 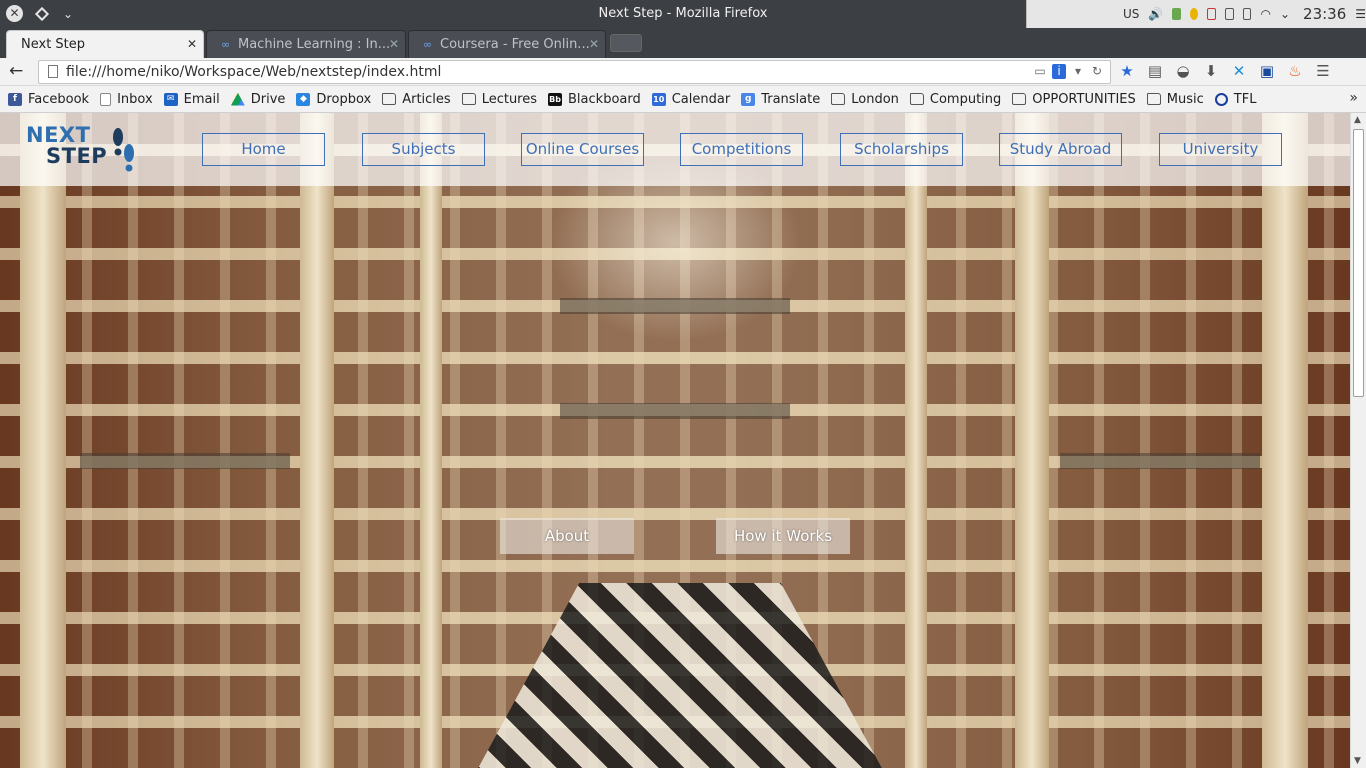 What do you see at coordinates (582, 149) in the screenshot?
I see `nav-online-courses-button: Online Courses` at bounding box center [582, 149].